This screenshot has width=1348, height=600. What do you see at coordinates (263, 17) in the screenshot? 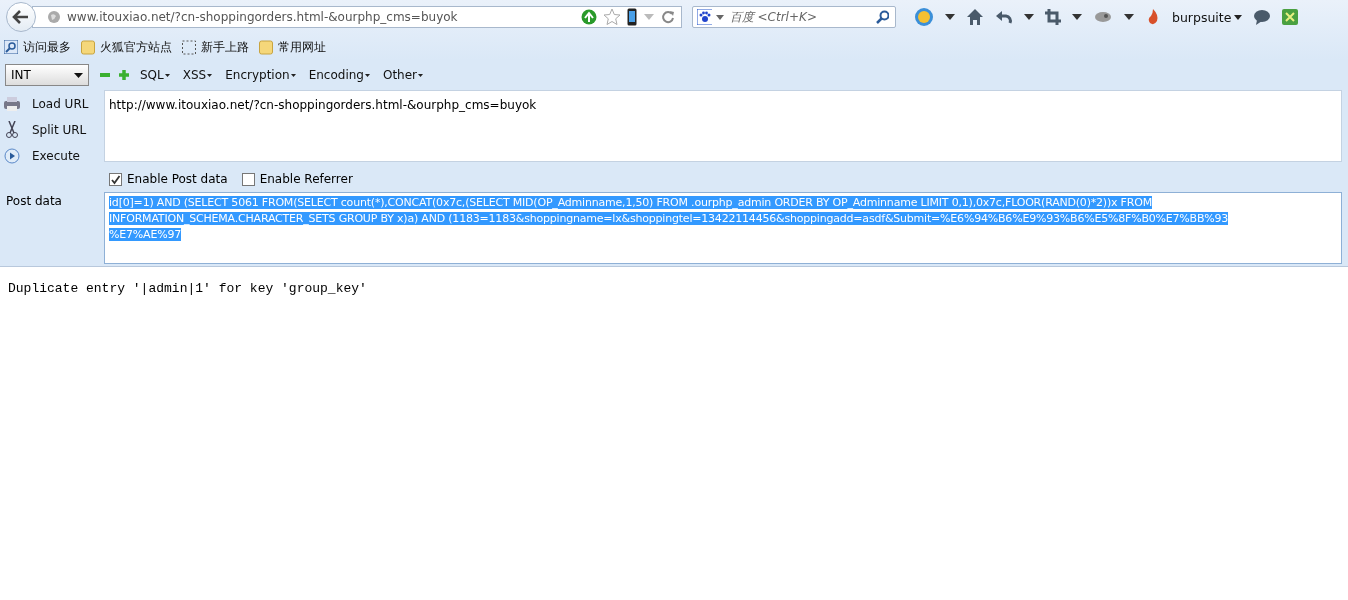
I see `address-url: www.itouxiao.net/?cn-shoppingorders.html-&ourphp_cms=buyok` at bounding box center [263, 17].